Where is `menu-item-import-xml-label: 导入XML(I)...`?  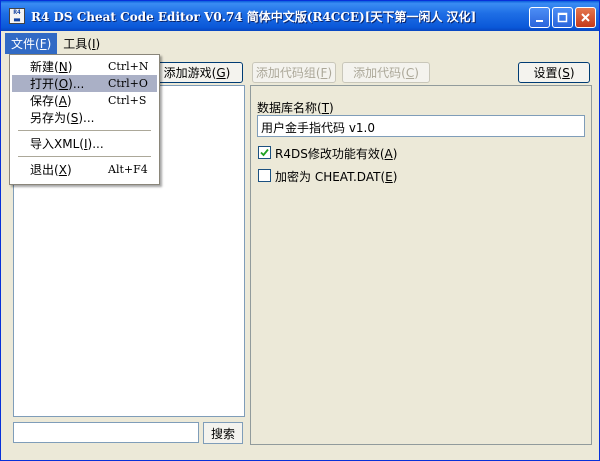 menu-item-import-xml-label: 导入XML(I)... is located at coordinates (67, 144).